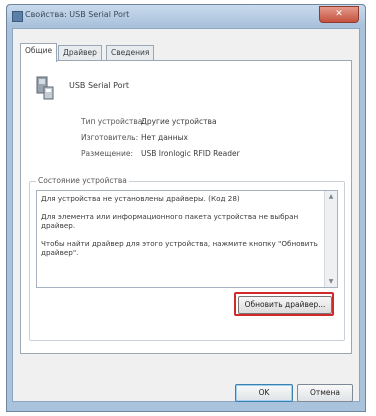  I want to click on window-title: Свойства: USB Serial Port, so click(77, 14).